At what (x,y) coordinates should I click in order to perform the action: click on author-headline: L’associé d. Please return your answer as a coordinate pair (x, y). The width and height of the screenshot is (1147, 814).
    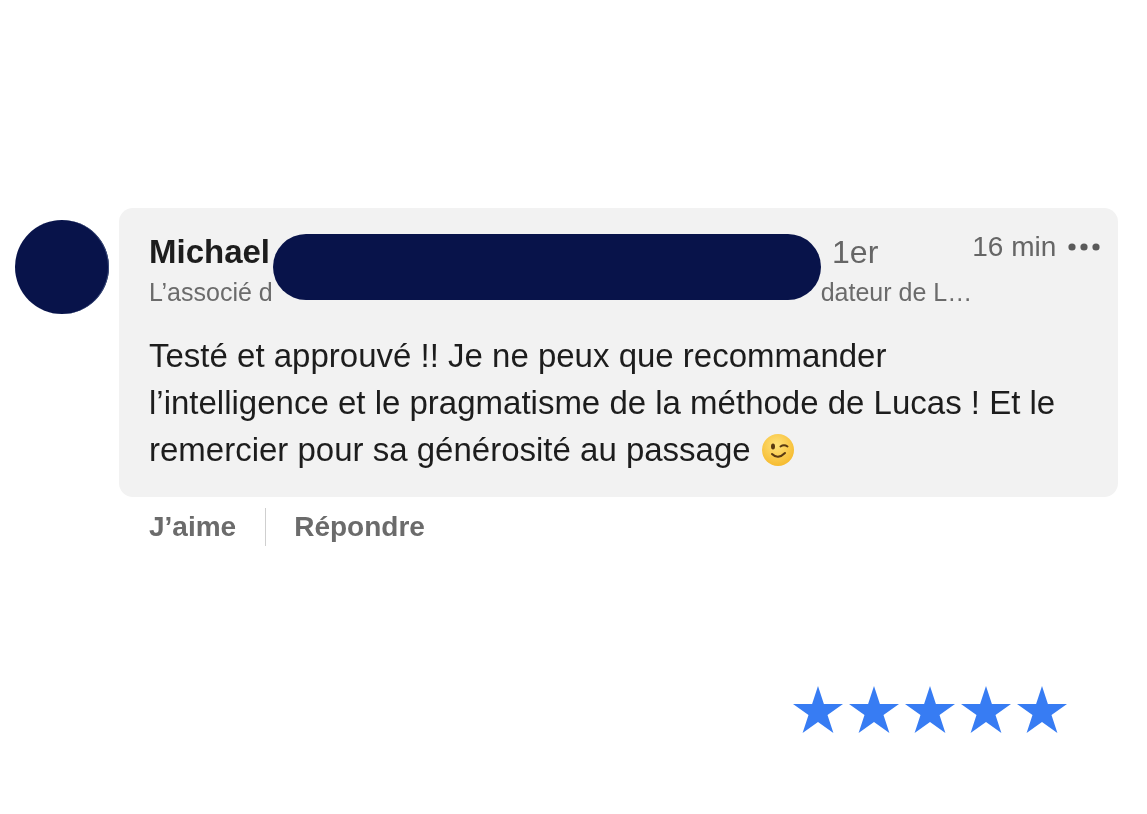
    Looking at the image, I should click on (211, 292).